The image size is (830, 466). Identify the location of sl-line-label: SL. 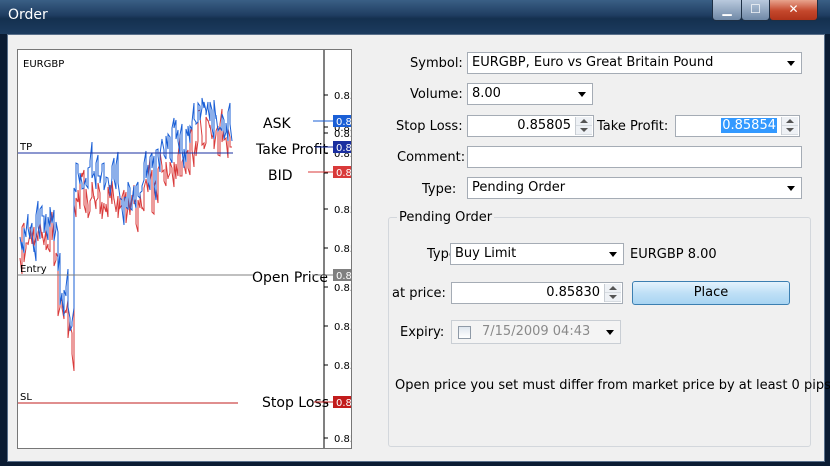
(26, 397).